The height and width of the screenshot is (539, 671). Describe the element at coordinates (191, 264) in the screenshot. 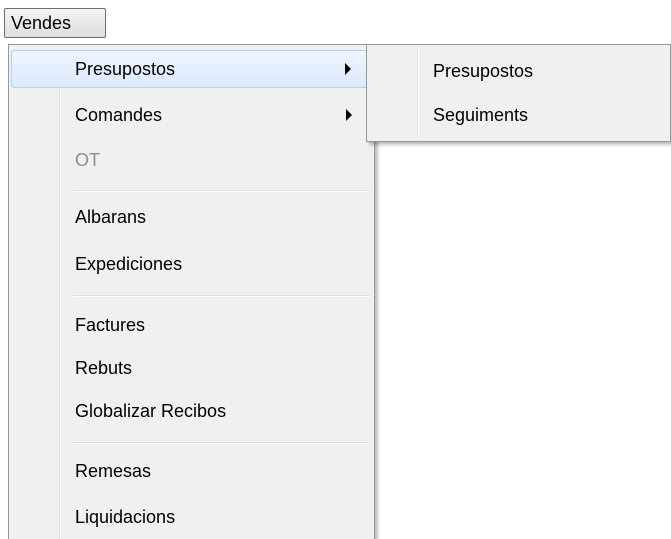

I see `menu-item-expediciones: Expediciones` at that location.